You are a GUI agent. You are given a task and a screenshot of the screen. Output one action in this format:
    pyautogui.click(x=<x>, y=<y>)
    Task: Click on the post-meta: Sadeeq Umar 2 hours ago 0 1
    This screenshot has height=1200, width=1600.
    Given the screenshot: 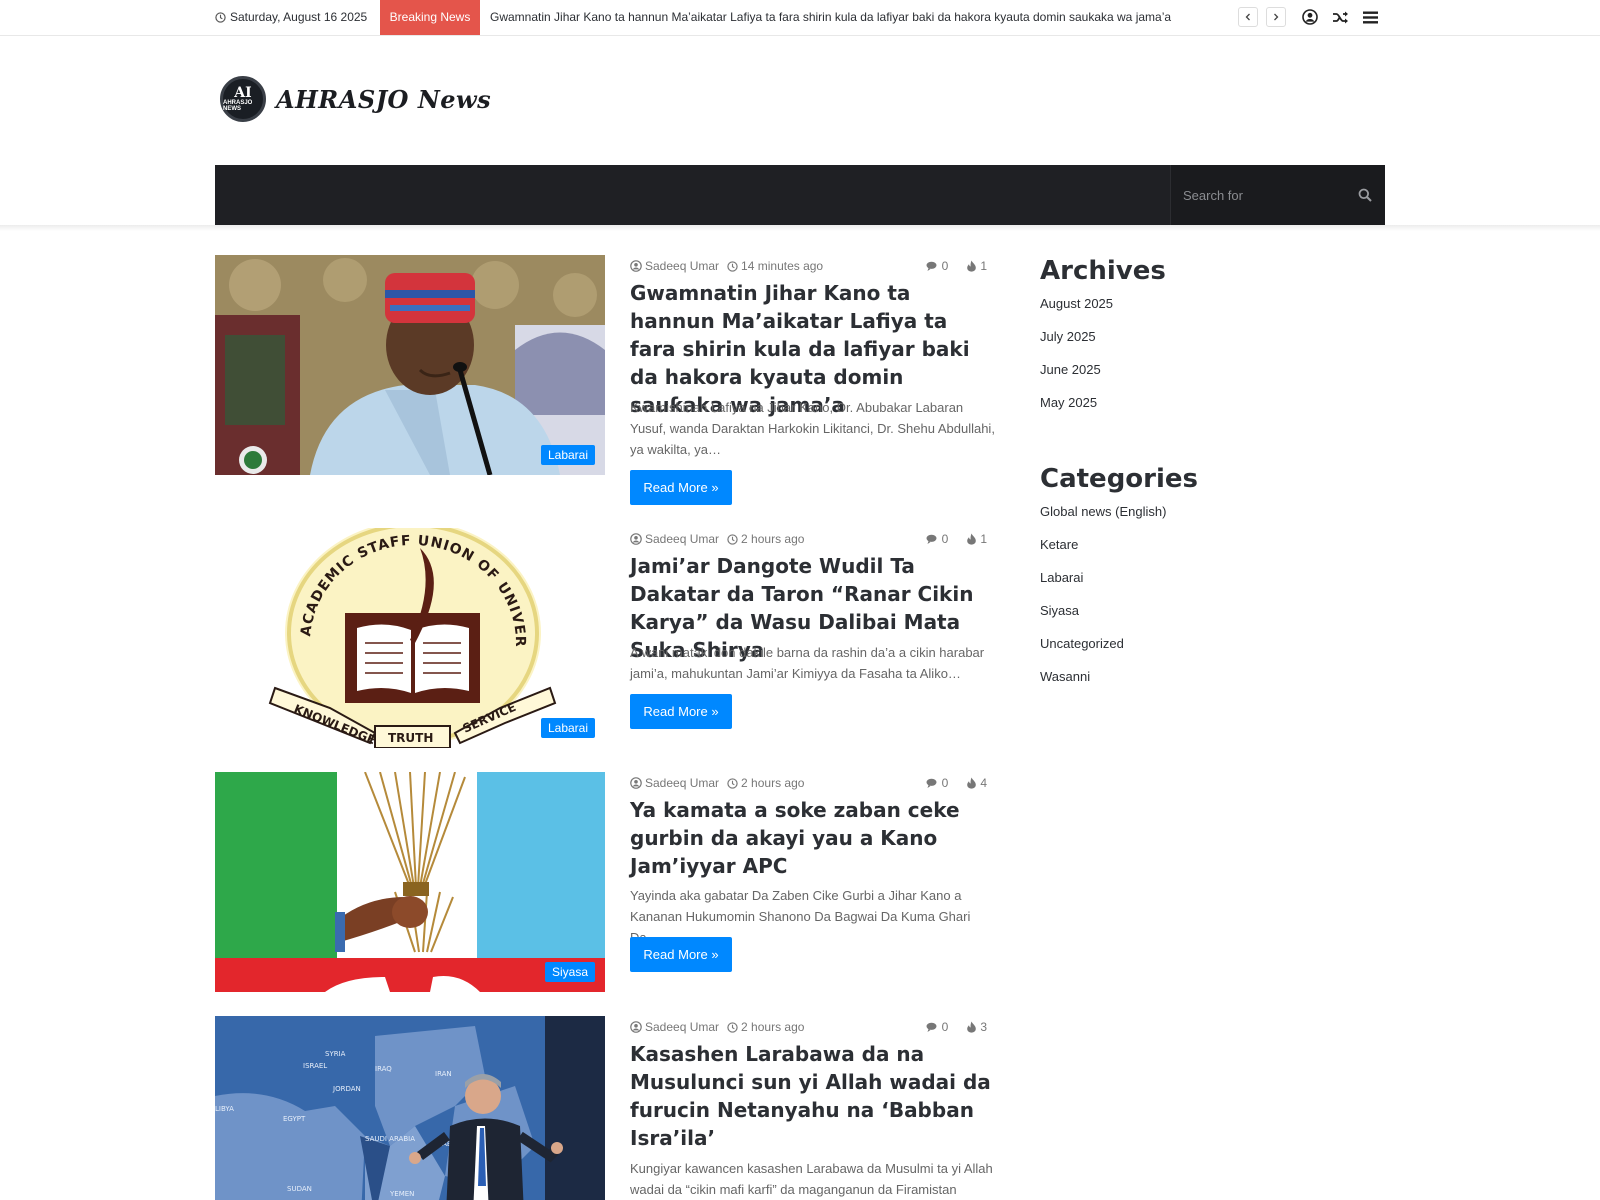 What is the action you would take?
    pyautogui.click(x=812, y=539)
    